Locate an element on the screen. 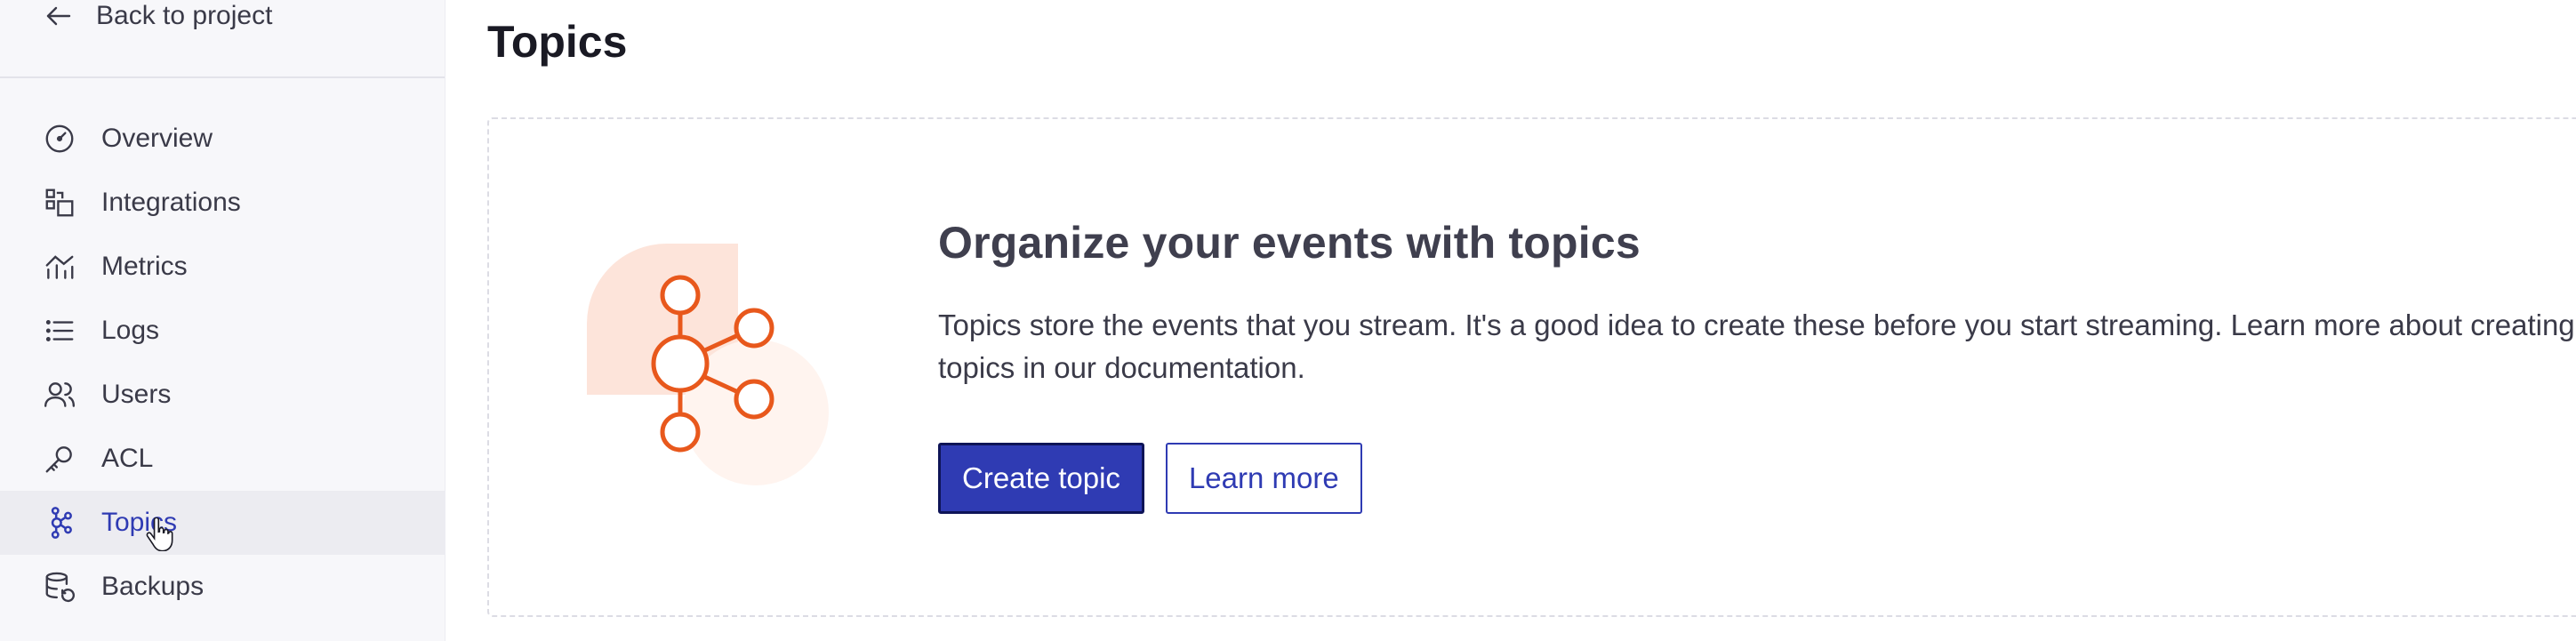  sidebar-item-users: Users is located at coordinates (222, 395).